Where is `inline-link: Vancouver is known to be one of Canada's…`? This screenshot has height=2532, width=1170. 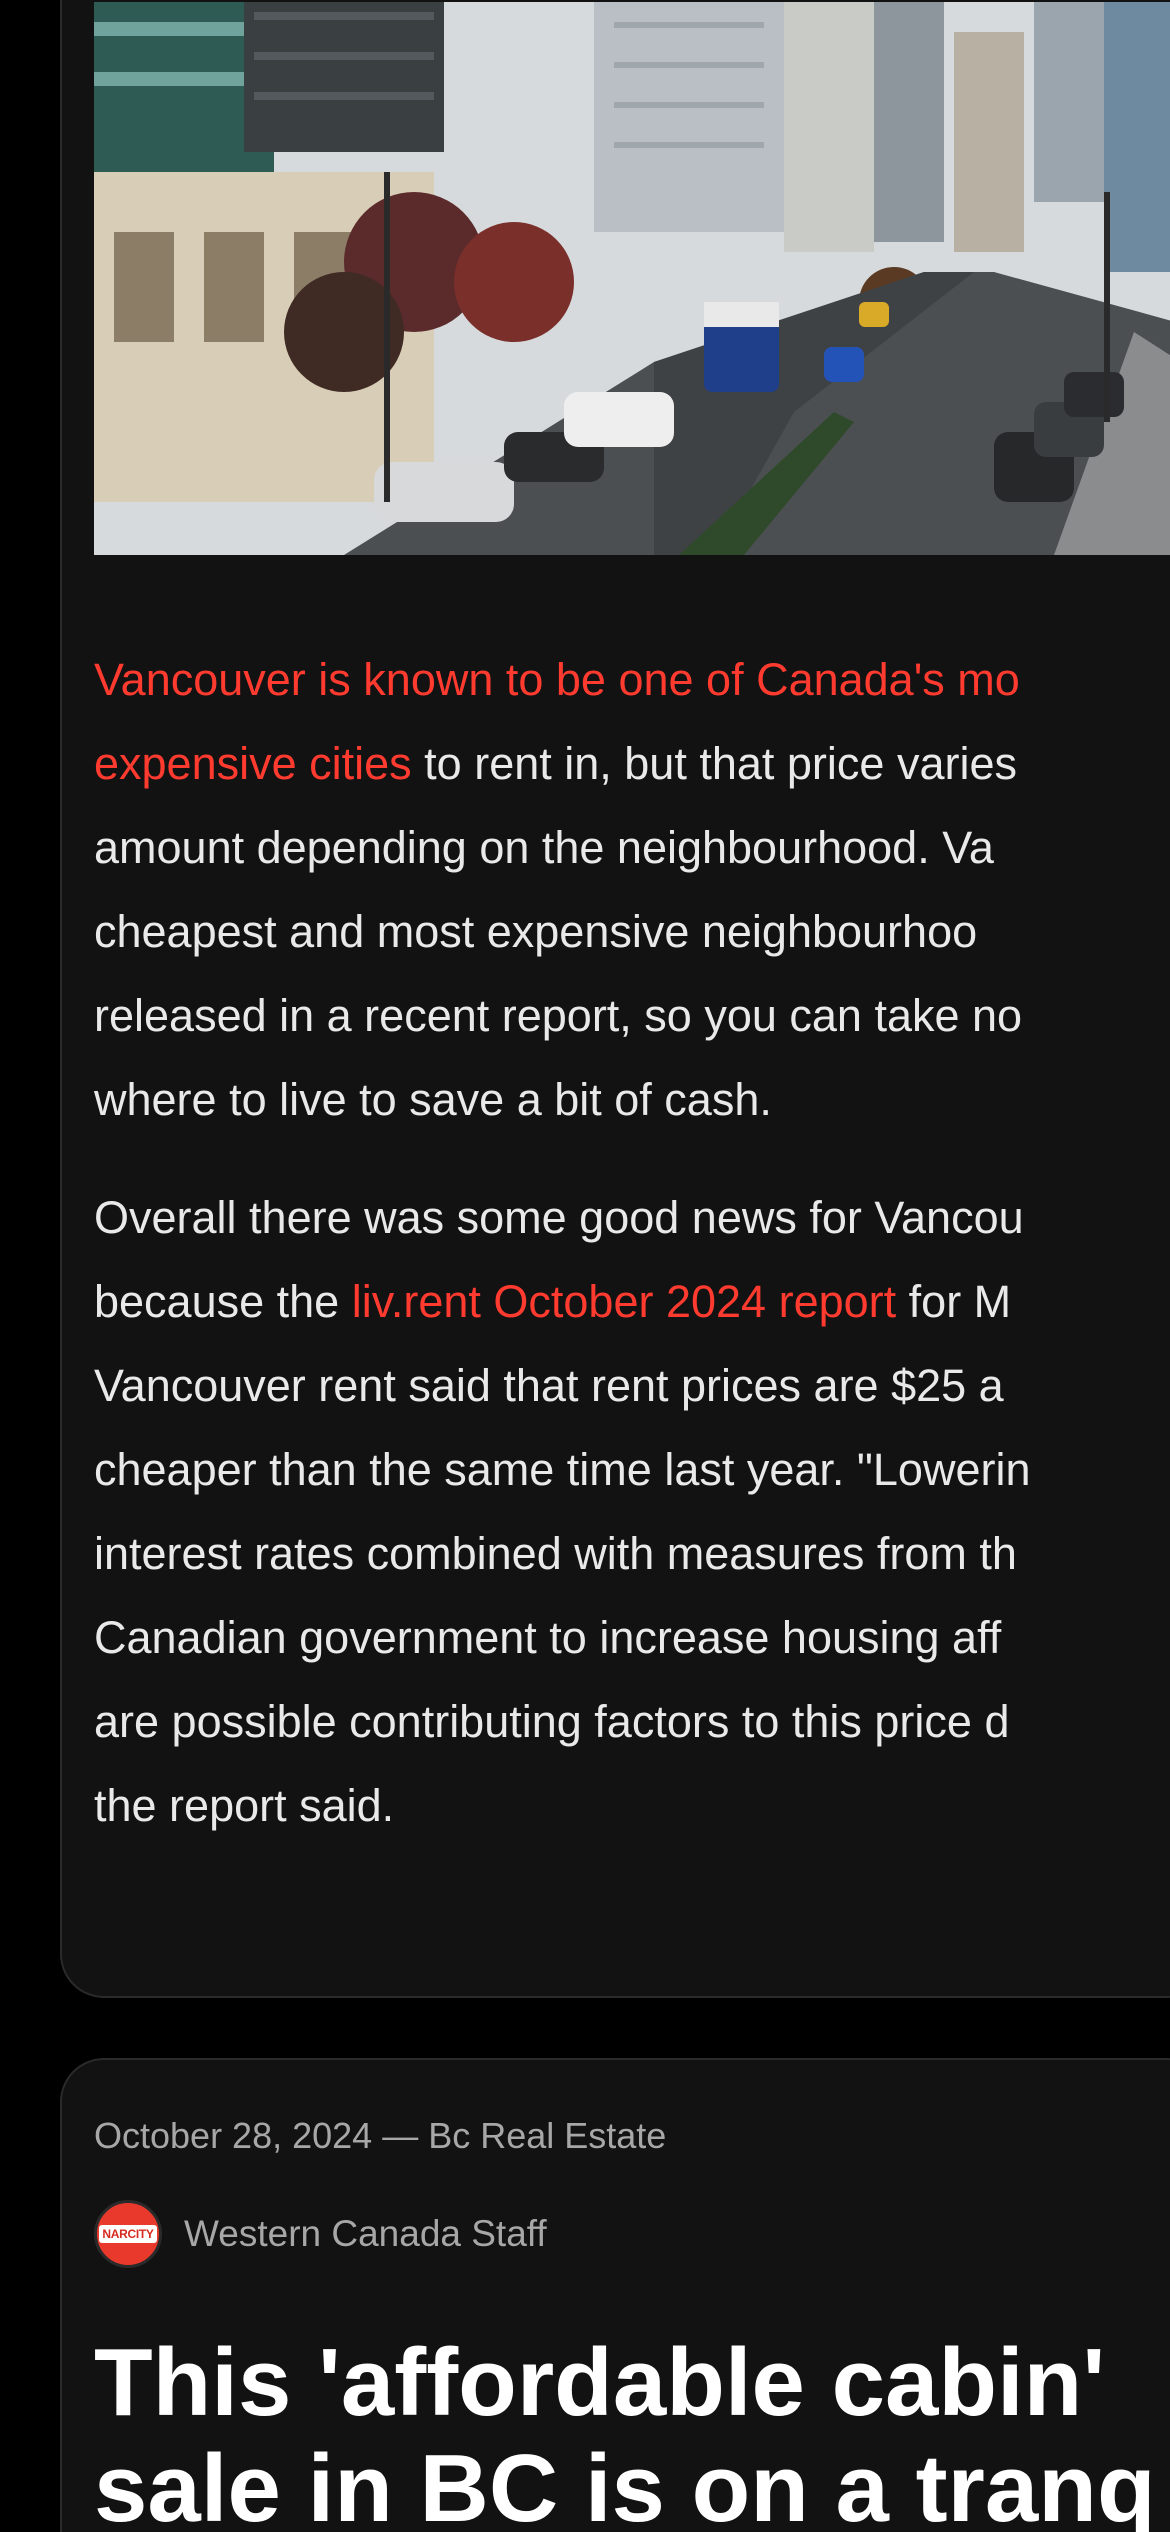
inline-link: Vancouver is known to be one of Canada's… is located at coordinates (557, 679).